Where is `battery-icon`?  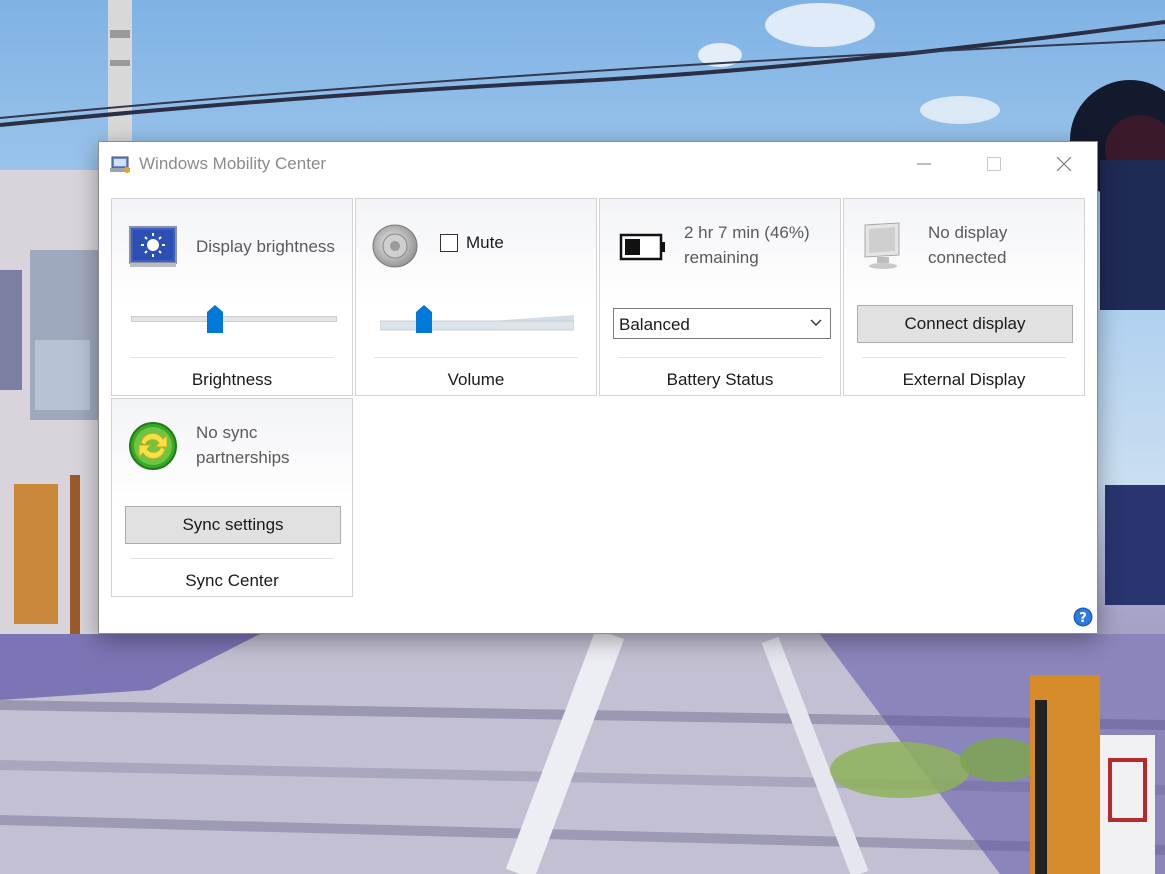 battery-icon is located at coordinates (642, 247).